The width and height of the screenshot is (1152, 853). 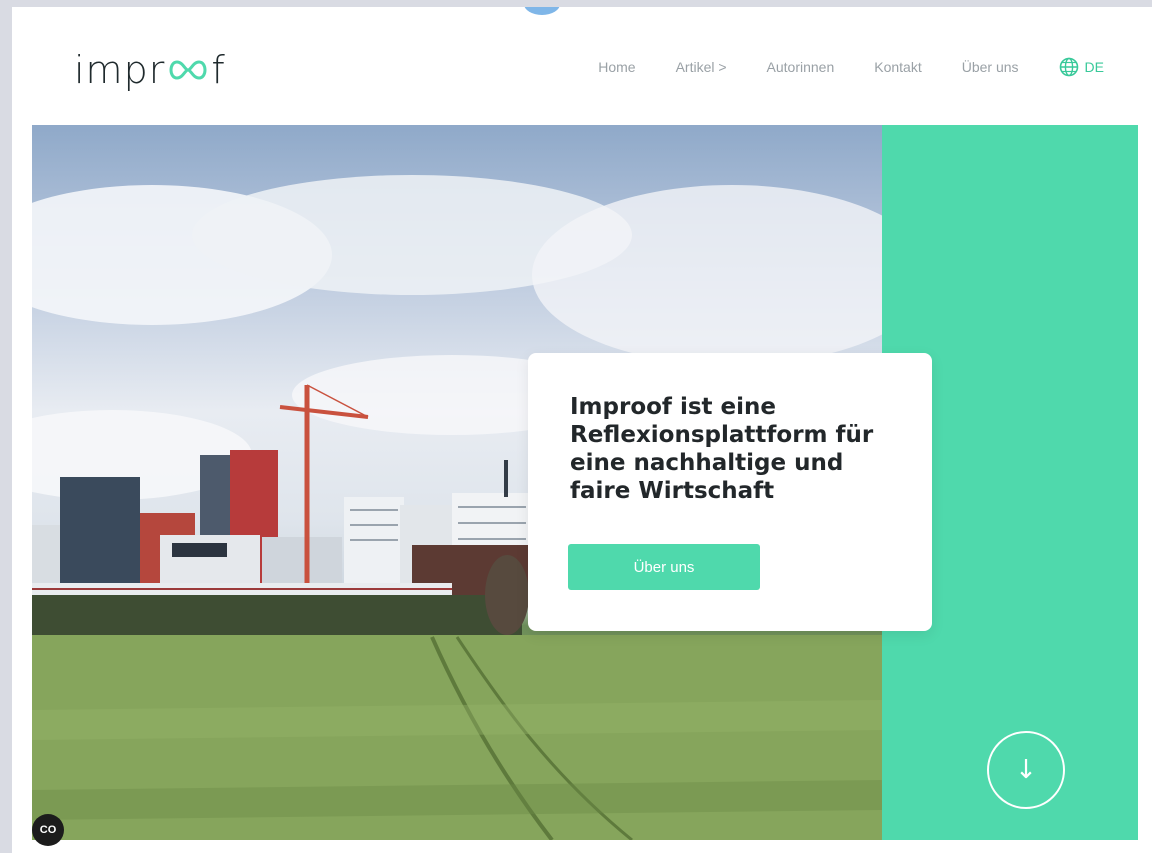 What do you see at coordinates (188, 70) in the screenshot?
I see `logo-infinity-icon` at bounding box center [188, 70].